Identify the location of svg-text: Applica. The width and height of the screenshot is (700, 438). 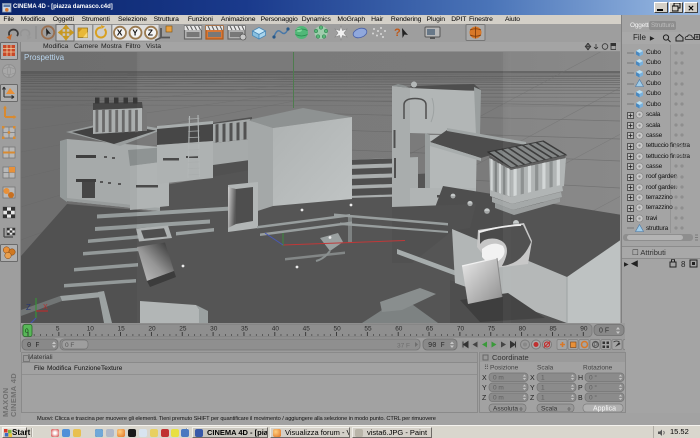
(604, 409).